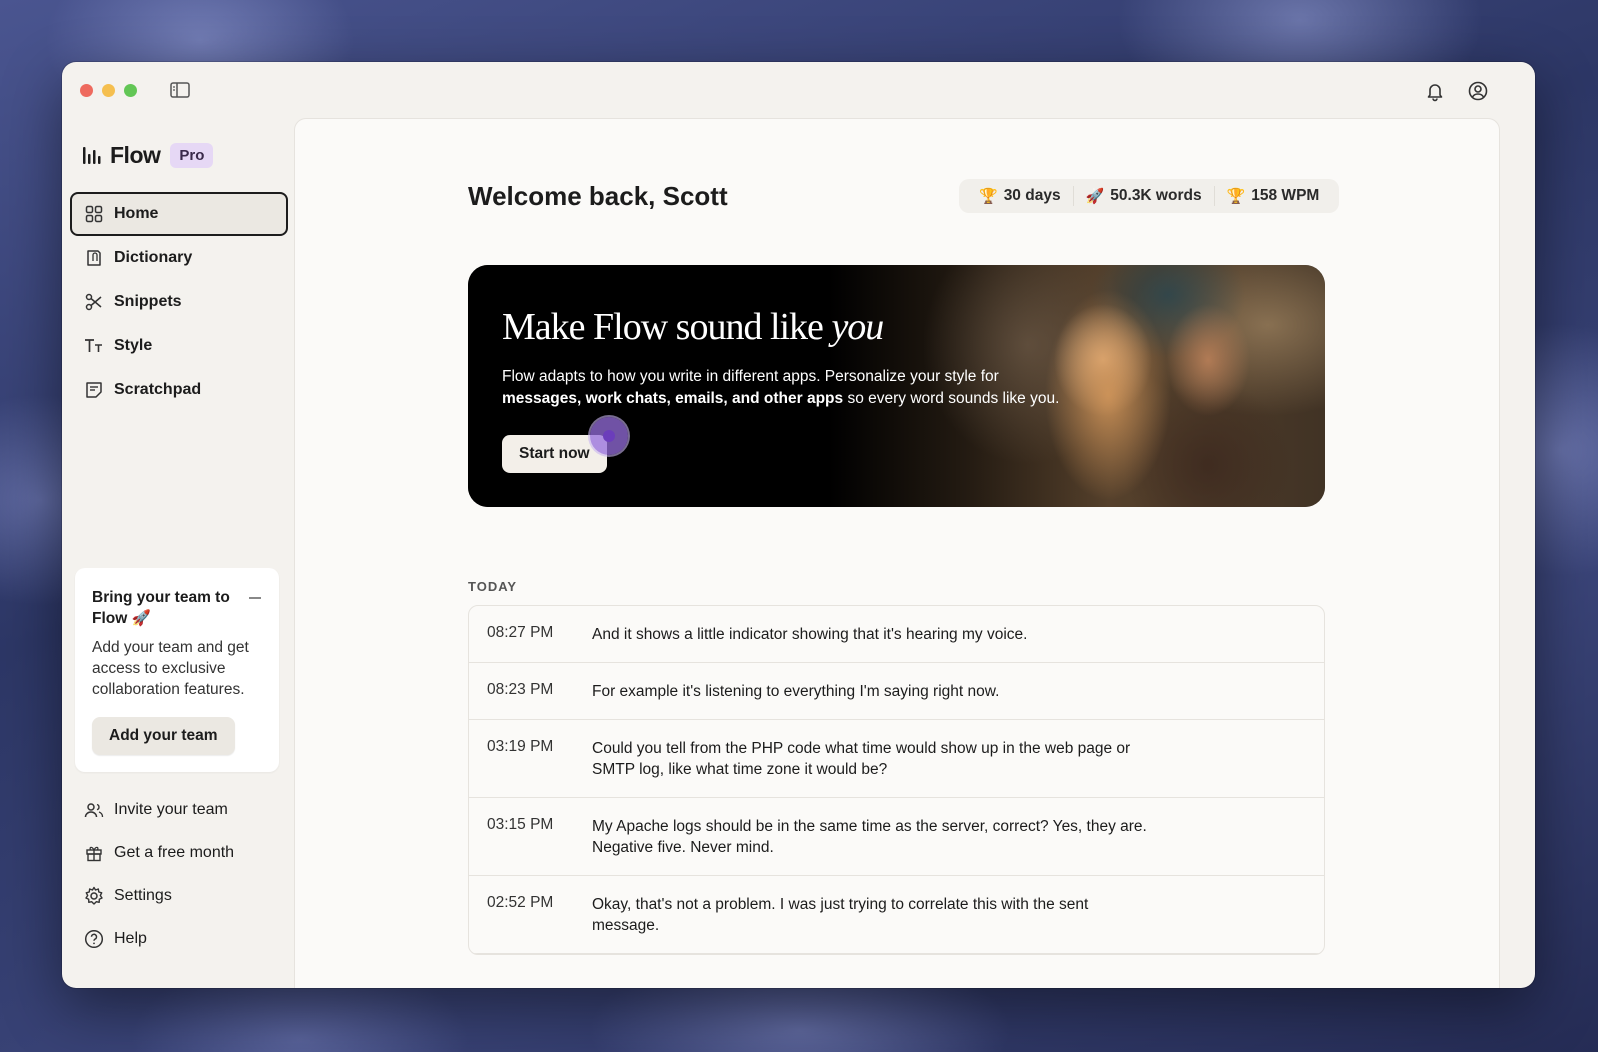 The width and height of the screenshot is (1598, 1052). I want to click on promo-title: Bring your team to Flow 🚀, so click(161, 608).